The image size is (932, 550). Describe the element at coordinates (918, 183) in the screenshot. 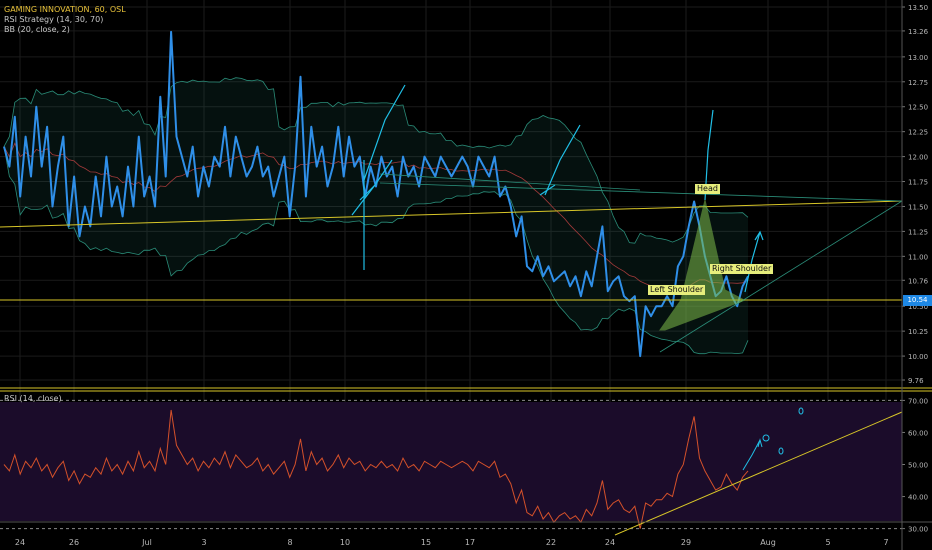

I see `y-tick-label: 11.75` at that location.